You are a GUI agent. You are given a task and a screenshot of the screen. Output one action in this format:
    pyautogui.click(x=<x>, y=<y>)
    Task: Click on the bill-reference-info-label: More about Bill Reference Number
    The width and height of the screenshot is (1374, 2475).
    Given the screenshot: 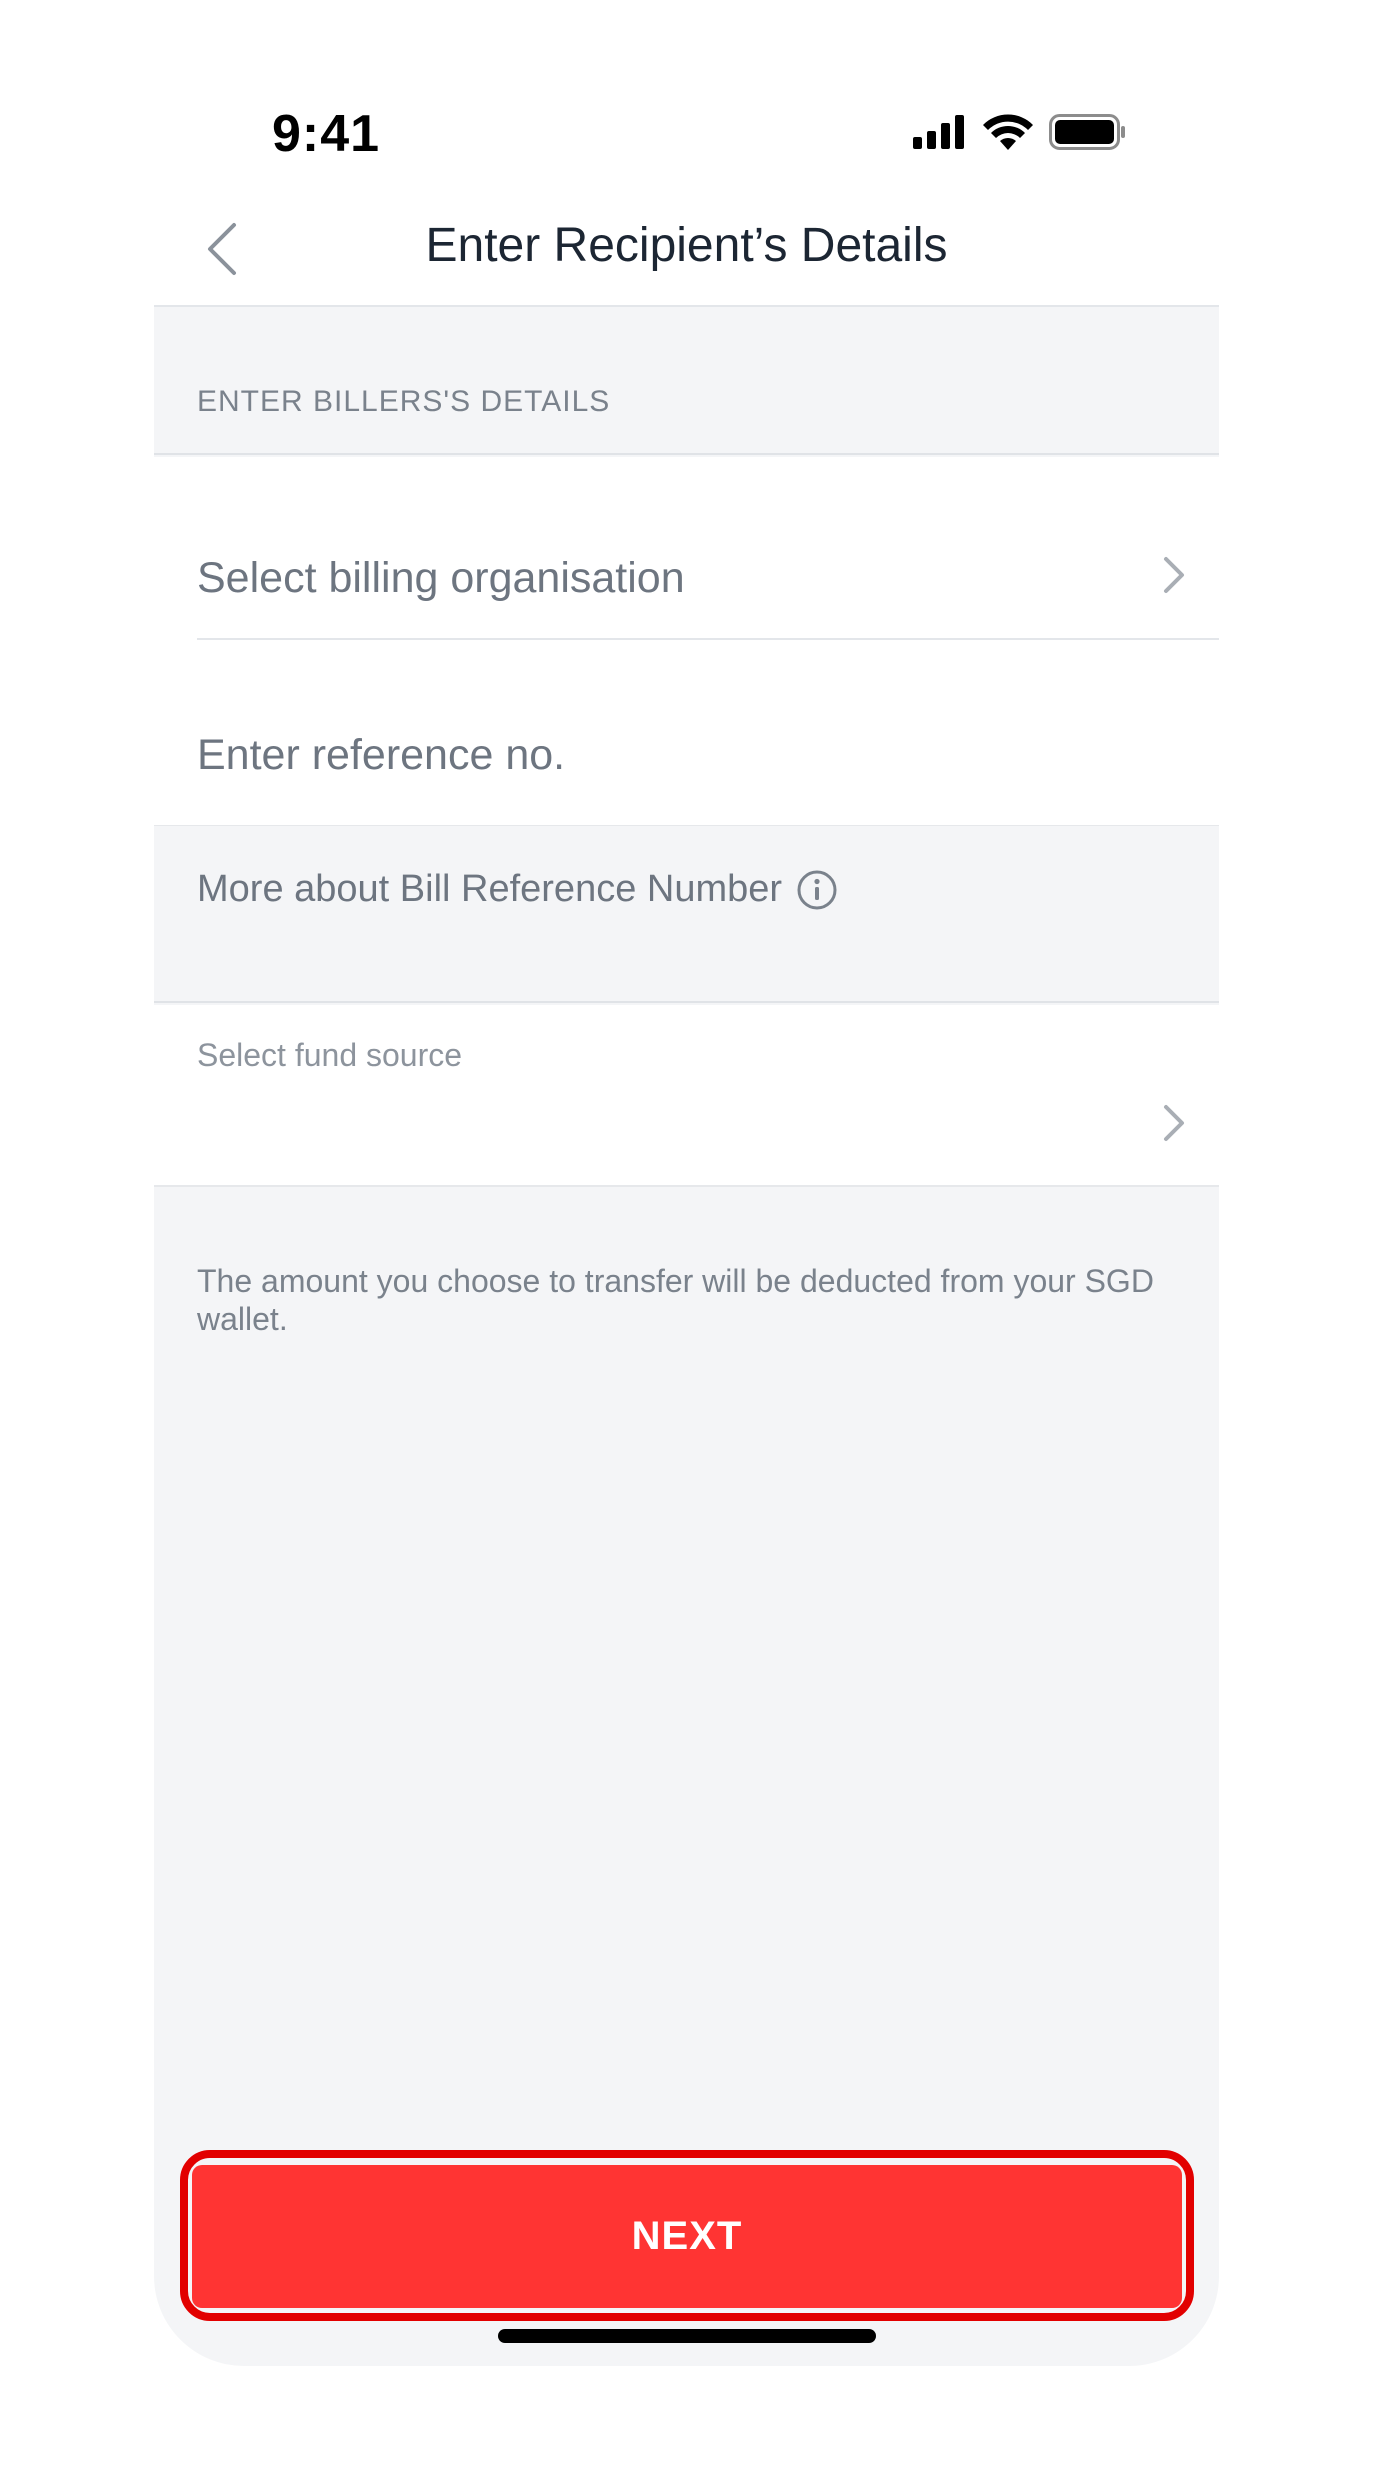 What is the action you would take?
    pyautogui.click(x=490, y=889)
    